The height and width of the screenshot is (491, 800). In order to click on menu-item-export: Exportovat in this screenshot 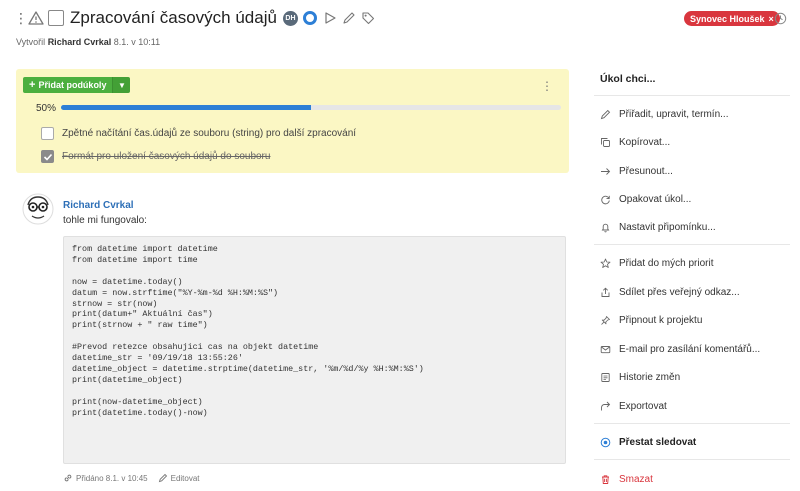, I will do `click(633, 406)`.